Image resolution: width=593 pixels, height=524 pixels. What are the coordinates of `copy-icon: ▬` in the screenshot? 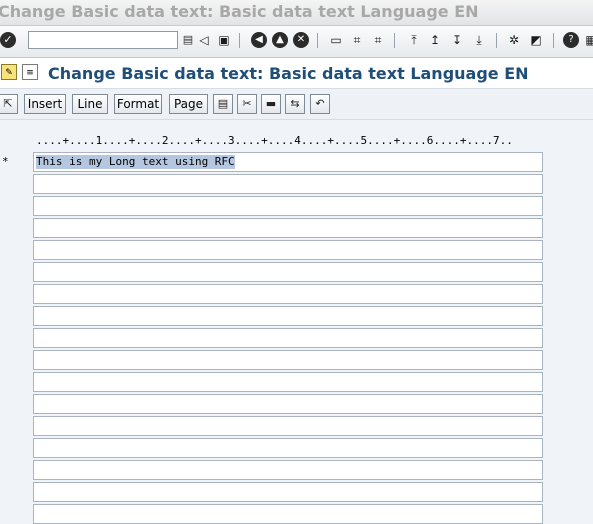 It's located at (271, 104).